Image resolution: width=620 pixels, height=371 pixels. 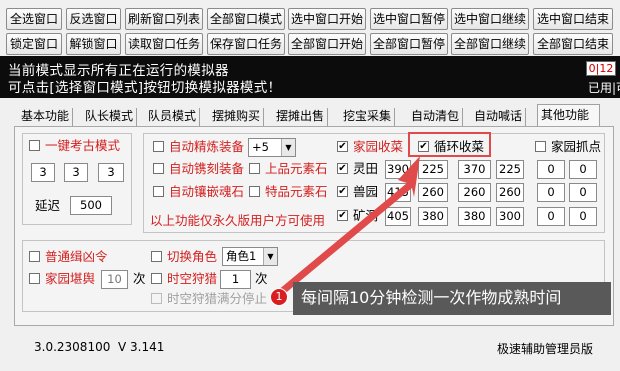 I want to click on app-version: V 3.141, so click(x=141, y=347).